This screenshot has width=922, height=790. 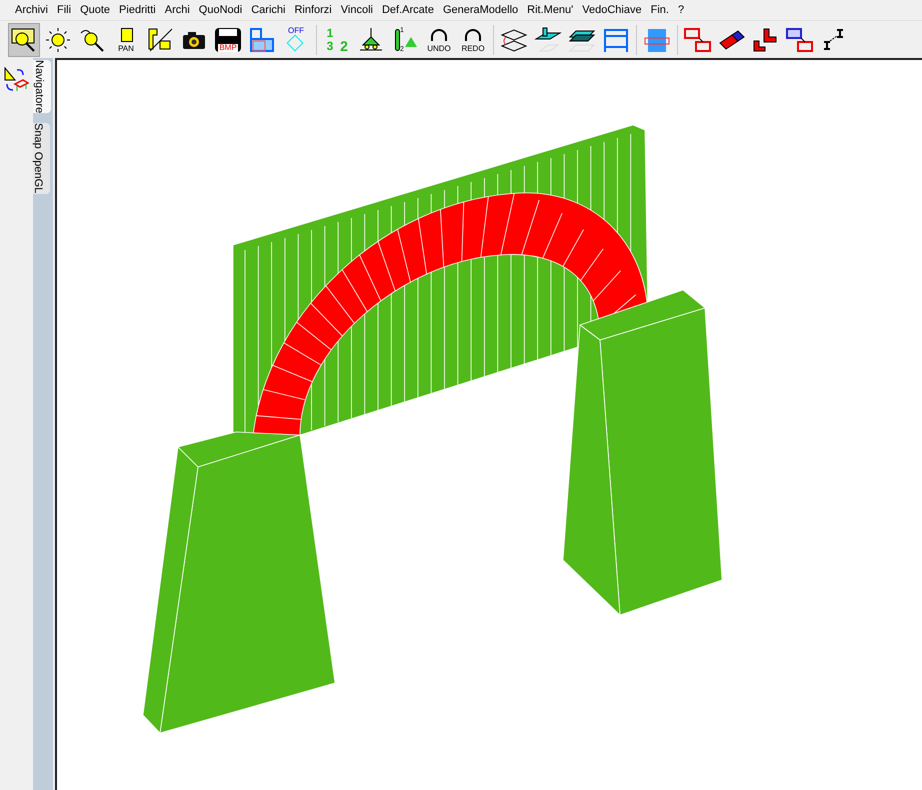 What do you see at coordinates (439, 48) in the screenshot?
I see `icon-label: UNDO` at bounding box center [439, 48].